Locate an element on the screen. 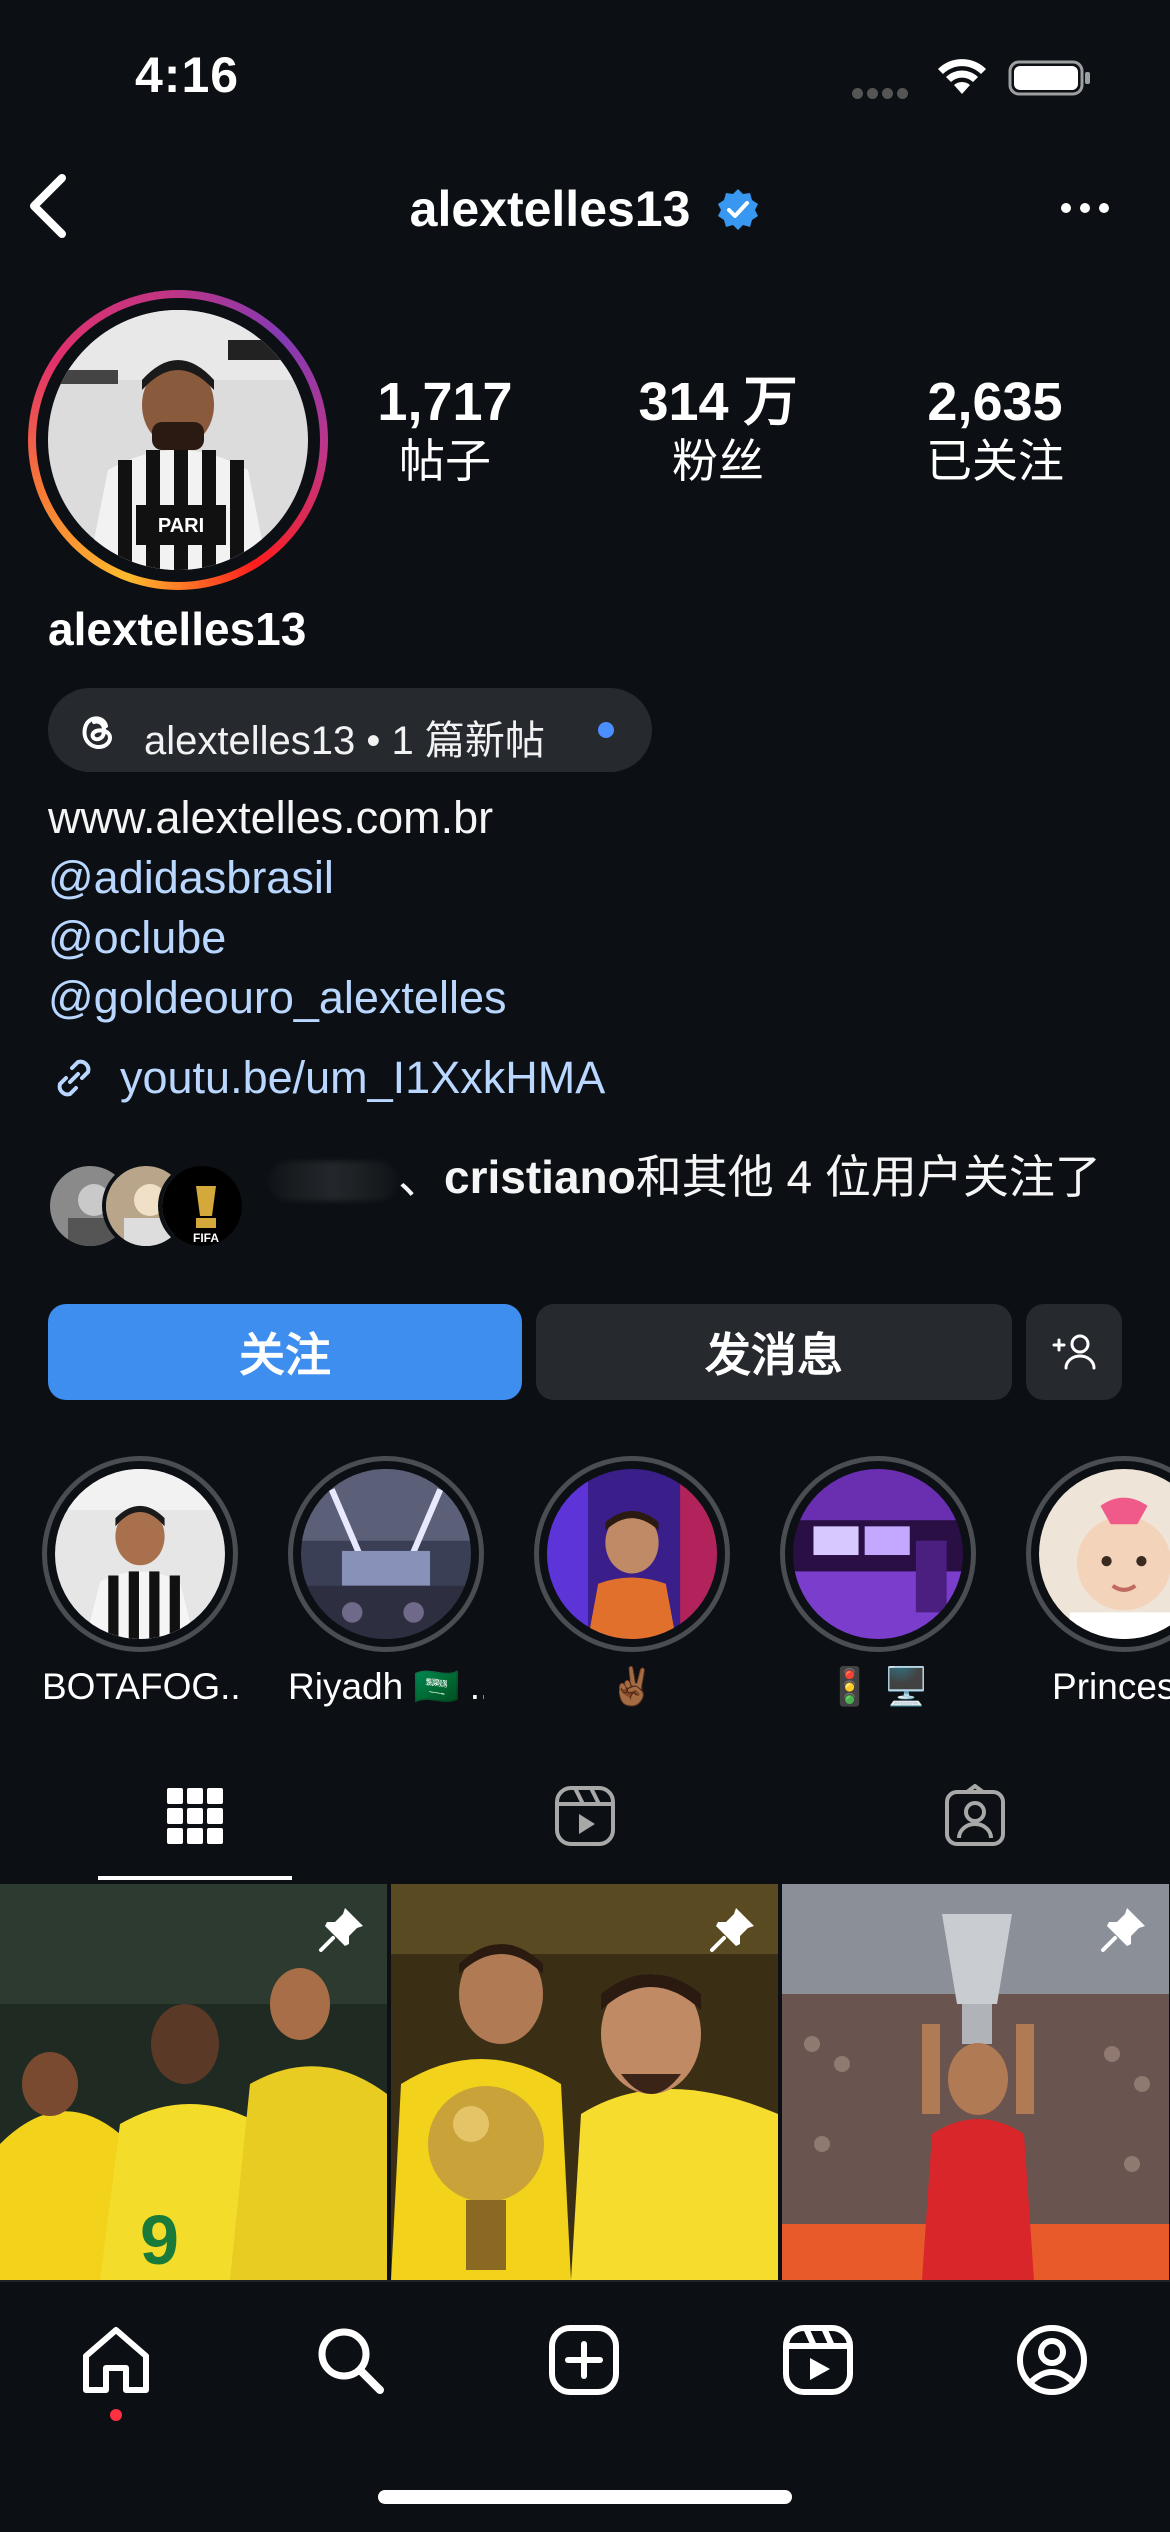 The image size is (1170, 2532). tab-reels is located at coordinates (585, 1816).